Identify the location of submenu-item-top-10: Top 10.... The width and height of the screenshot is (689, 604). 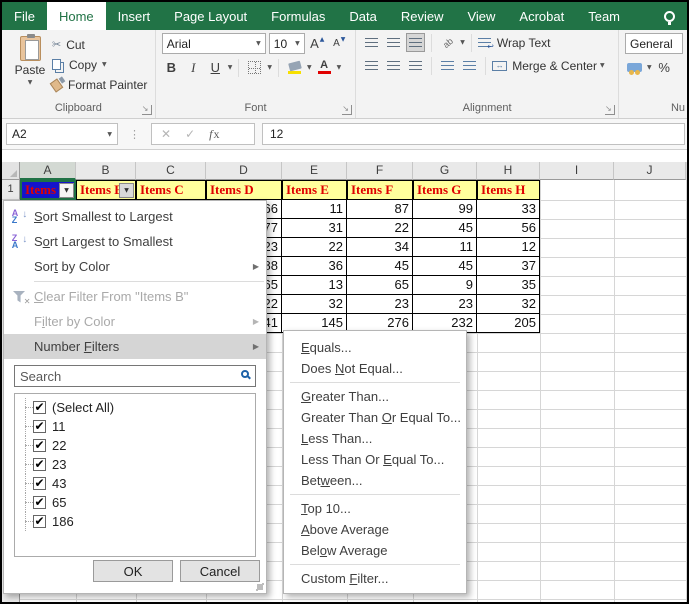
(375, 508).